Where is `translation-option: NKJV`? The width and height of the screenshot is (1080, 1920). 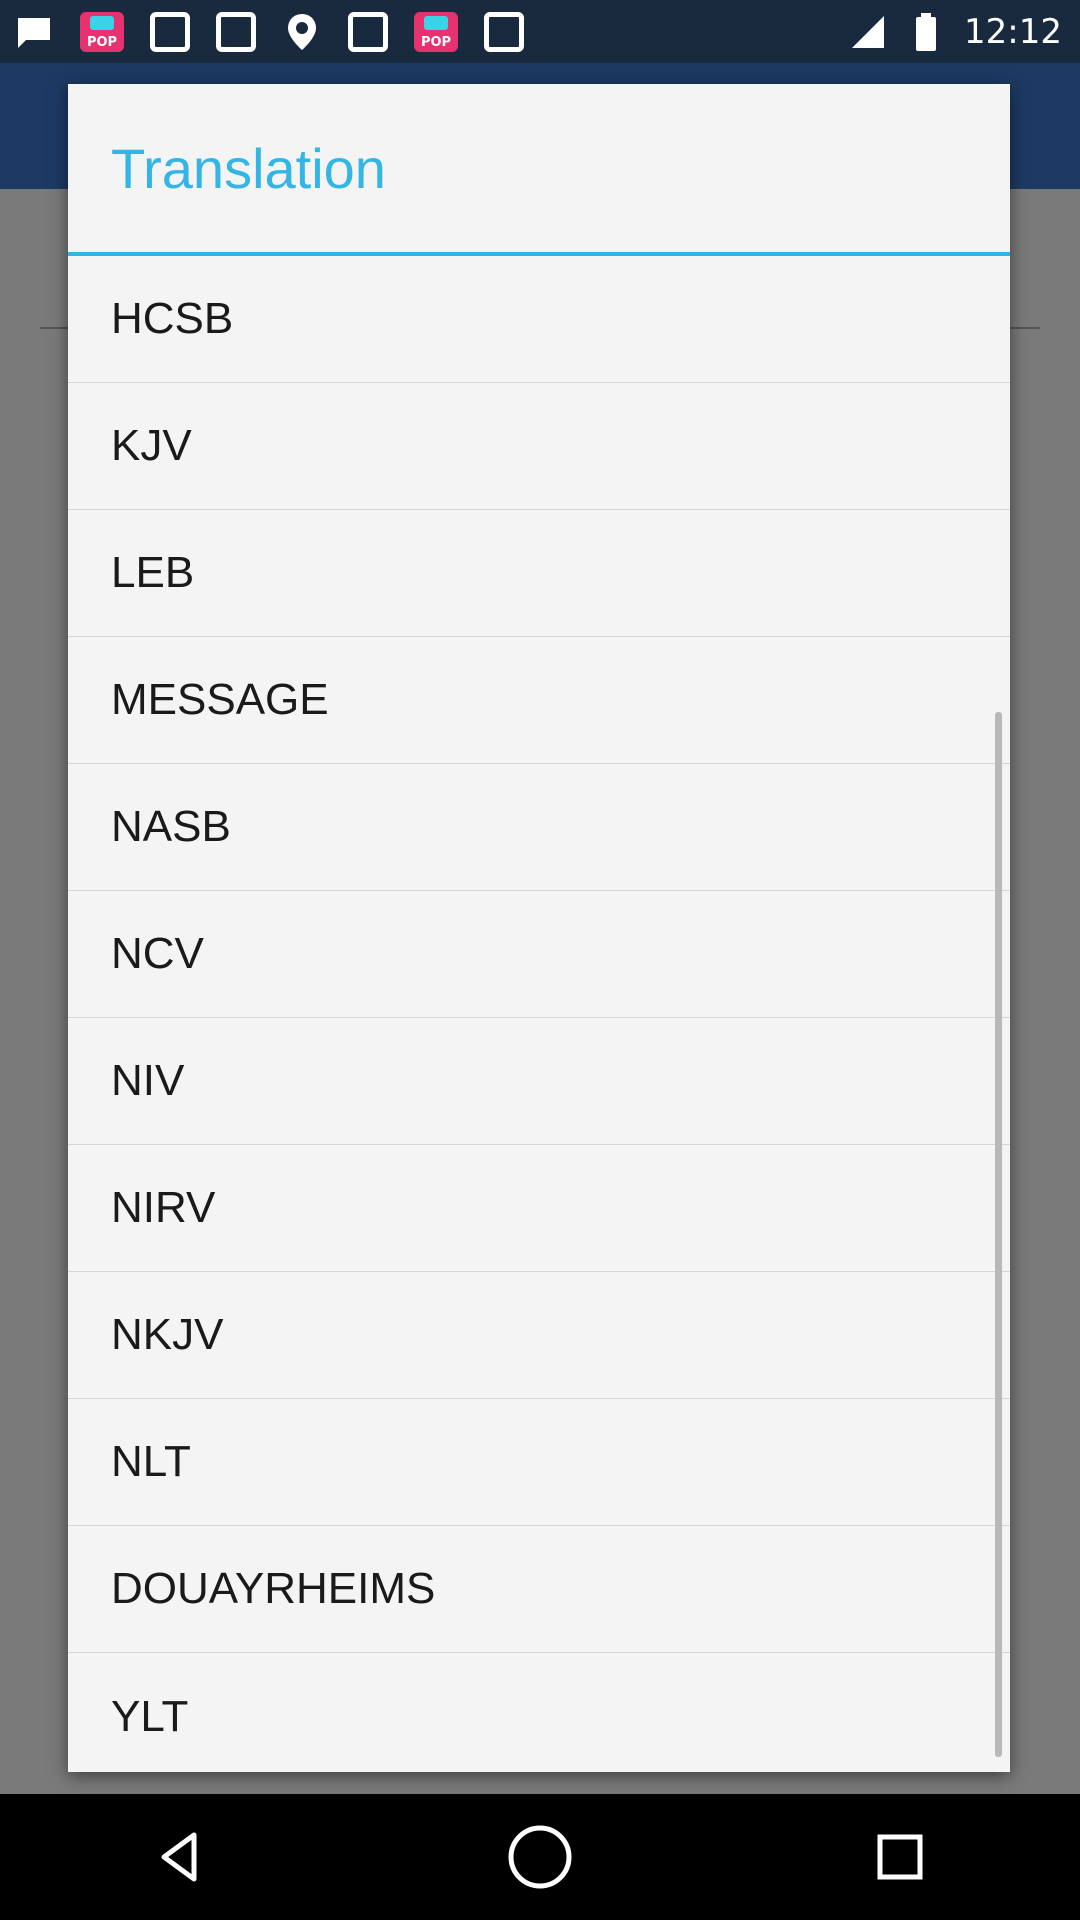 translation-option: NKJV is located at coordinates (539, 1335).